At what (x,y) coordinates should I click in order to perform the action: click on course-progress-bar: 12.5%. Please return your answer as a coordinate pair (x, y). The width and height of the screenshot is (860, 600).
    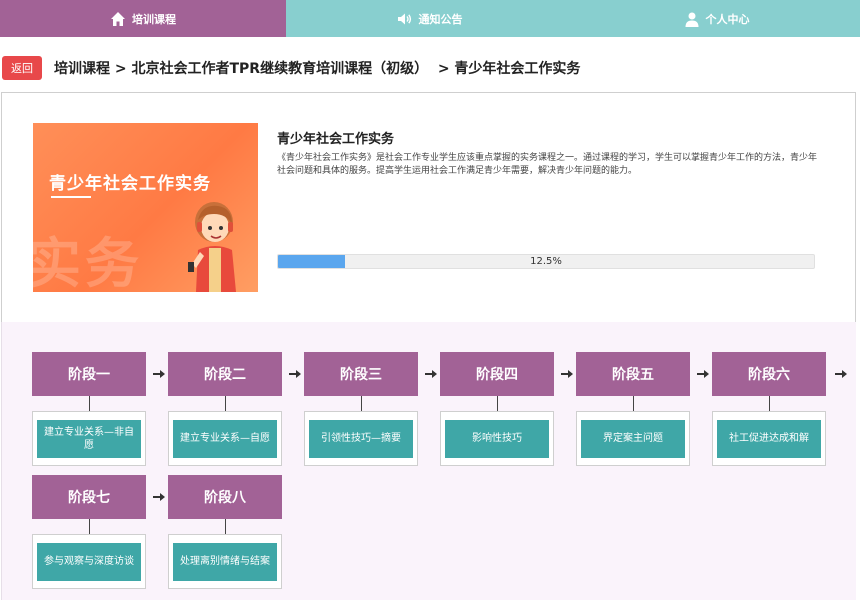
    Looking at the image, I should click on (546, 261).